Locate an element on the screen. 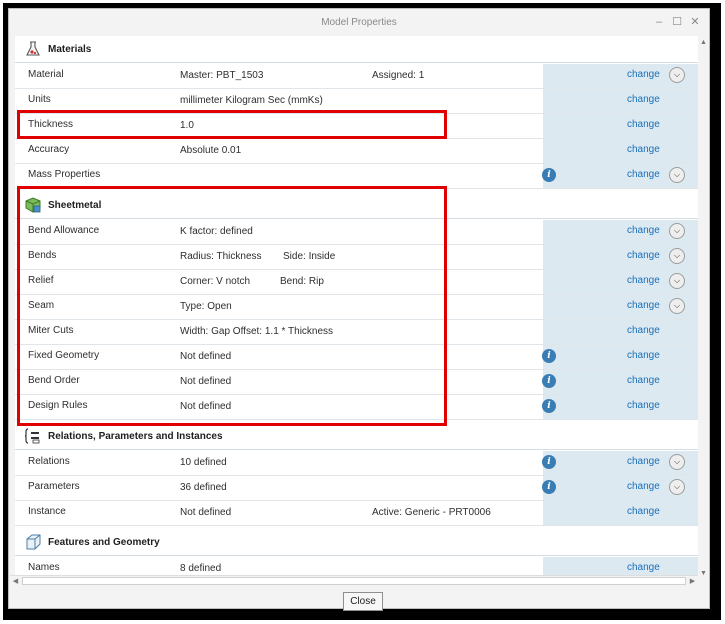 This screenshot has width=725, height=624. maximize-icon: ☐ is located at coordinates (677, 22).